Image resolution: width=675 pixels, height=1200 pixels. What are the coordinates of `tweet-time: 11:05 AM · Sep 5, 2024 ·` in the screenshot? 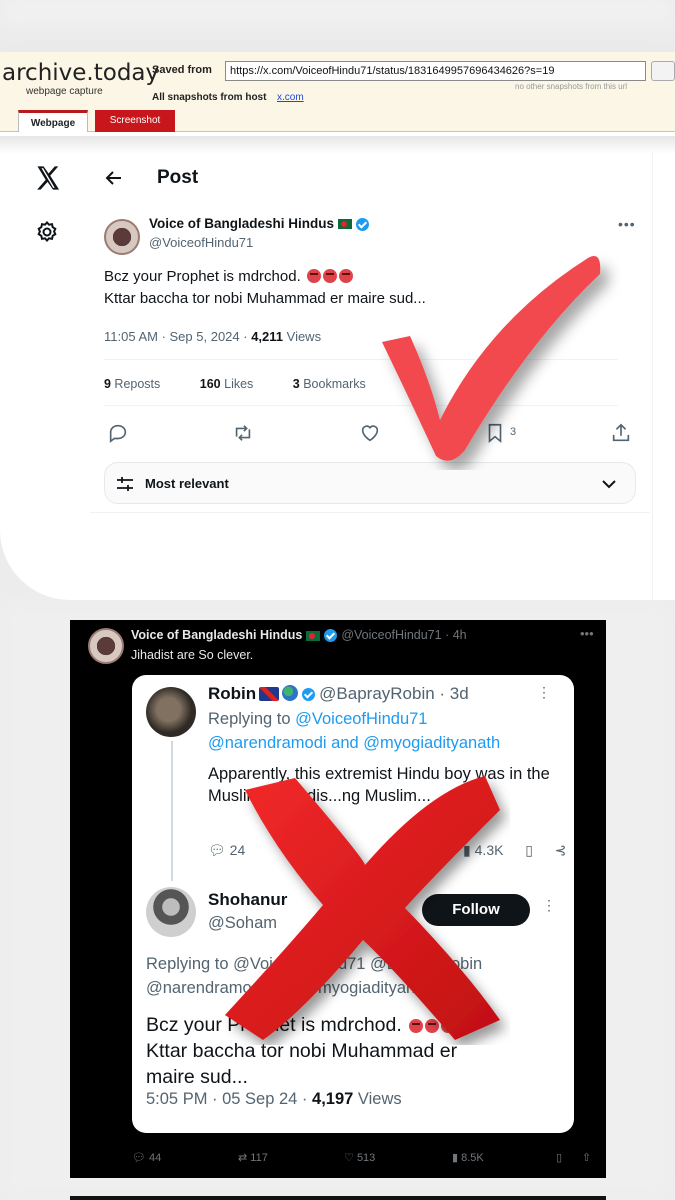 It's located at (177, 336).